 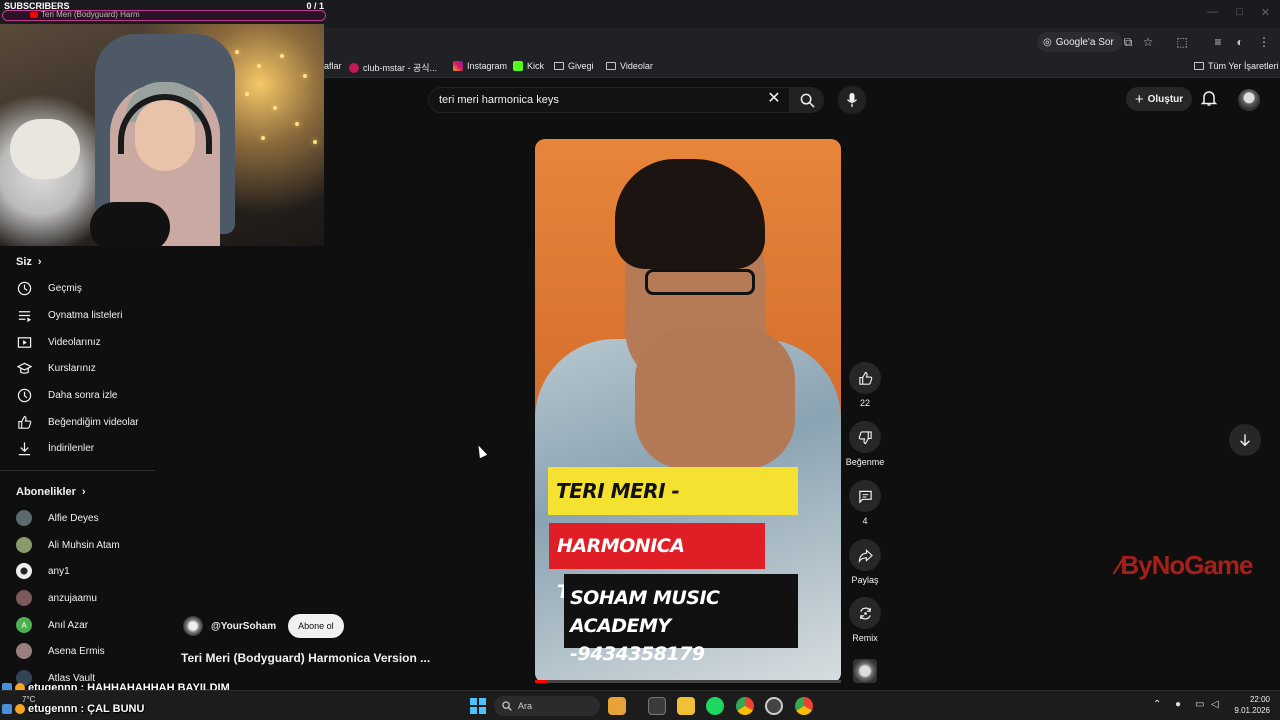 I want to click on sidebar-item-courses: Kurslarınız, so click(x=77, y=368).